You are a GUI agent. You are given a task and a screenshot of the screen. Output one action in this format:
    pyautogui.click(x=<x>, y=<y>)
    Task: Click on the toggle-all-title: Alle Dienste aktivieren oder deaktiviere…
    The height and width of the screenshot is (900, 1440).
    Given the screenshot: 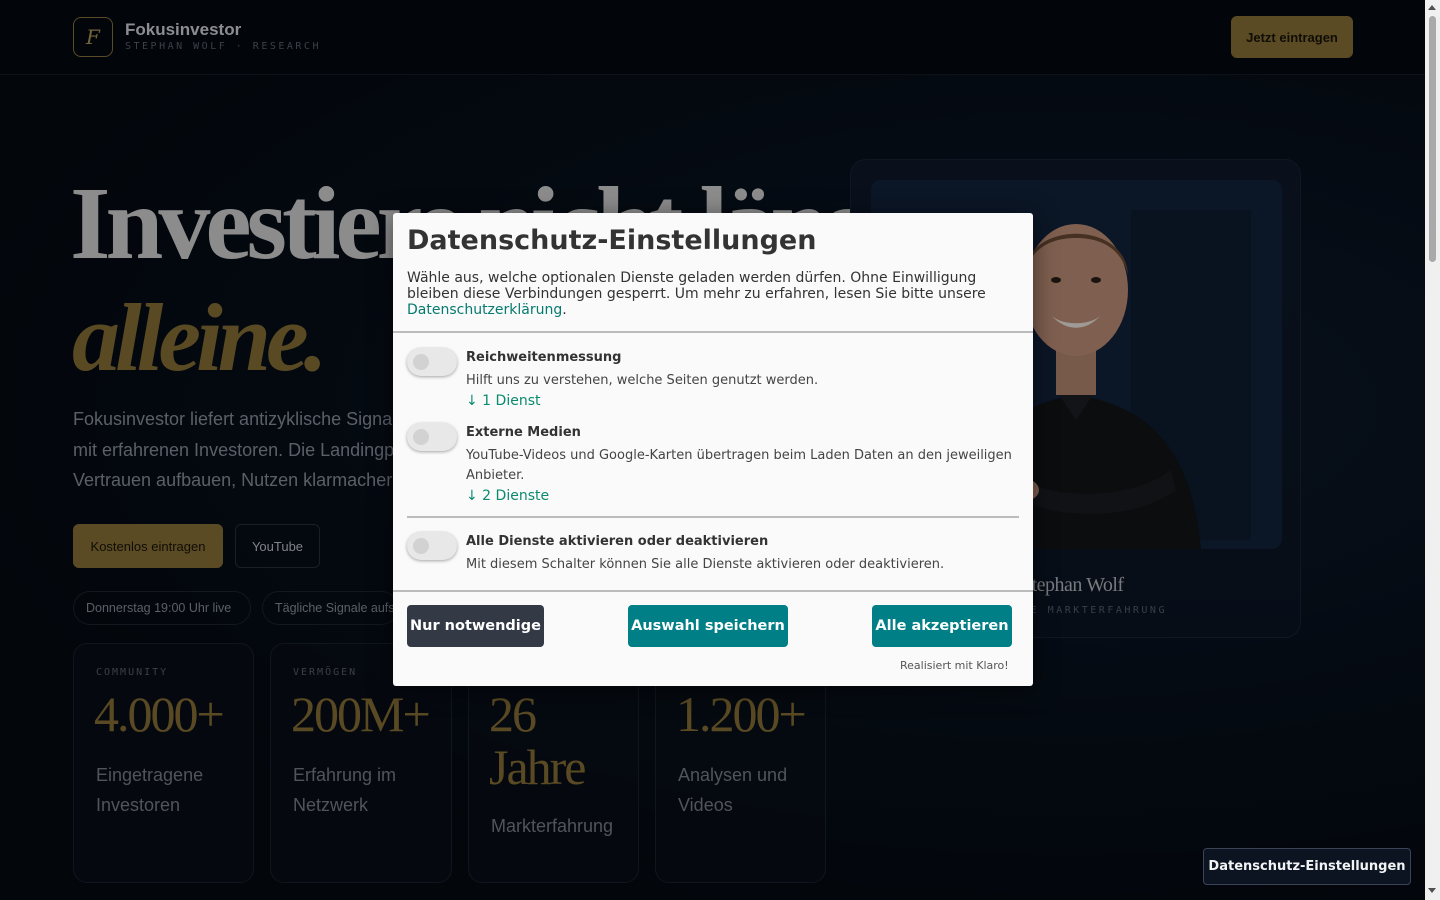 What is the action you would take?
    pyautogui.click(x=617, y=541)
    